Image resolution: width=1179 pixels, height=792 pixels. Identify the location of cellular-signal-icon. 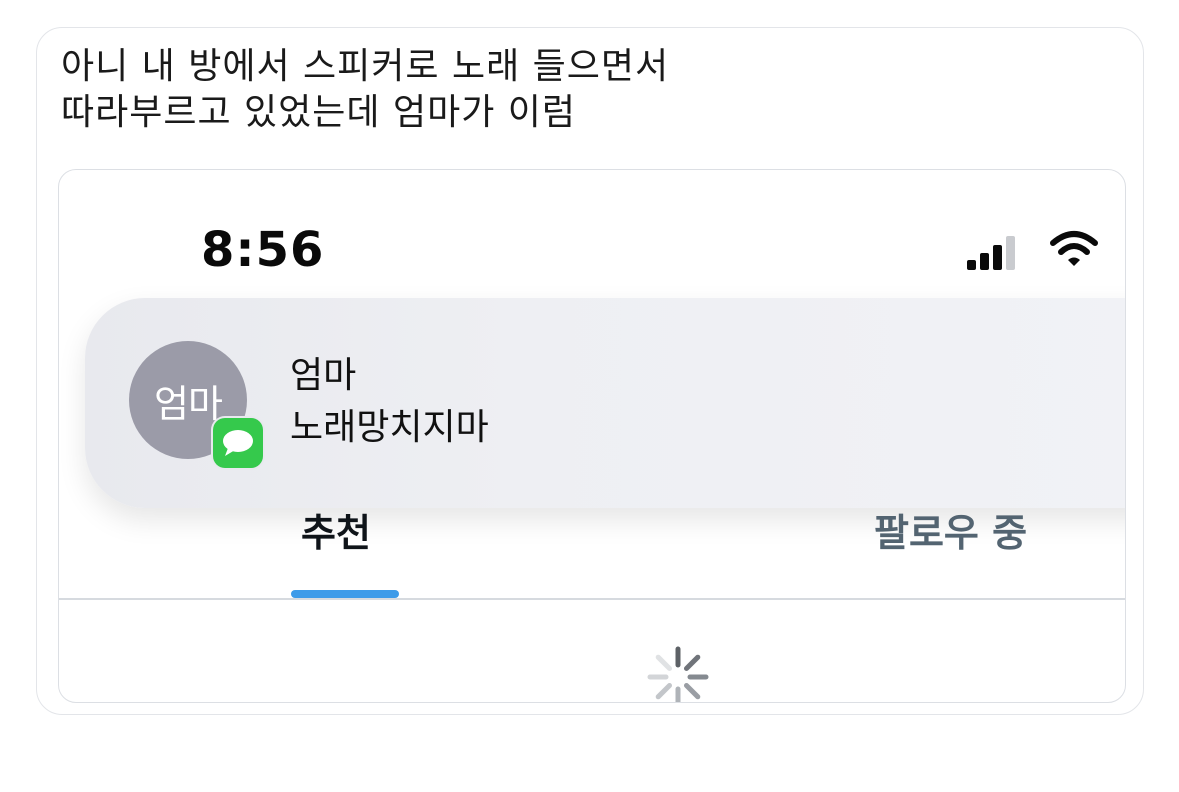
(991, 253).